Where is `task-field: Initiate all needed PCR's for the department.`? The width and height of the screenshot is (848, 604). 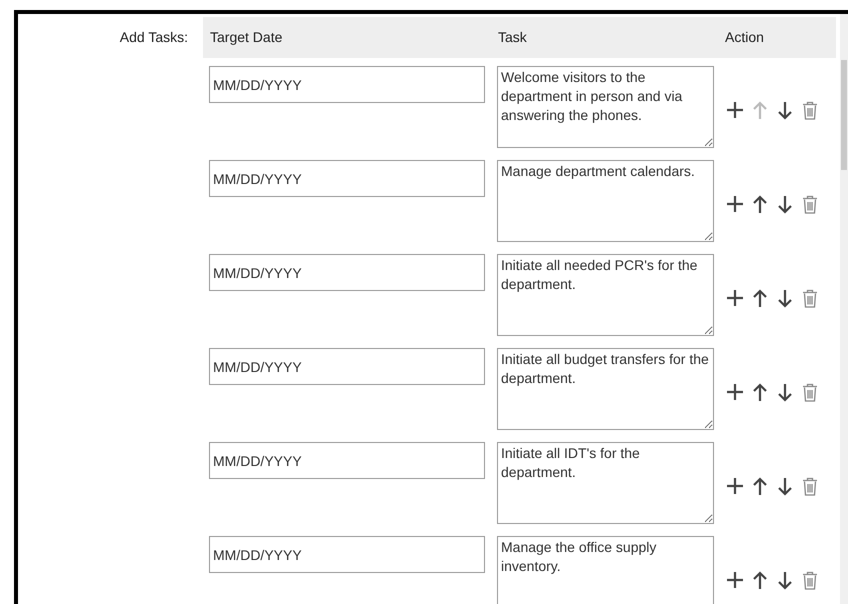 task-field: Initiate all needed PCR's for the department. is located at coordinates (605, 295).